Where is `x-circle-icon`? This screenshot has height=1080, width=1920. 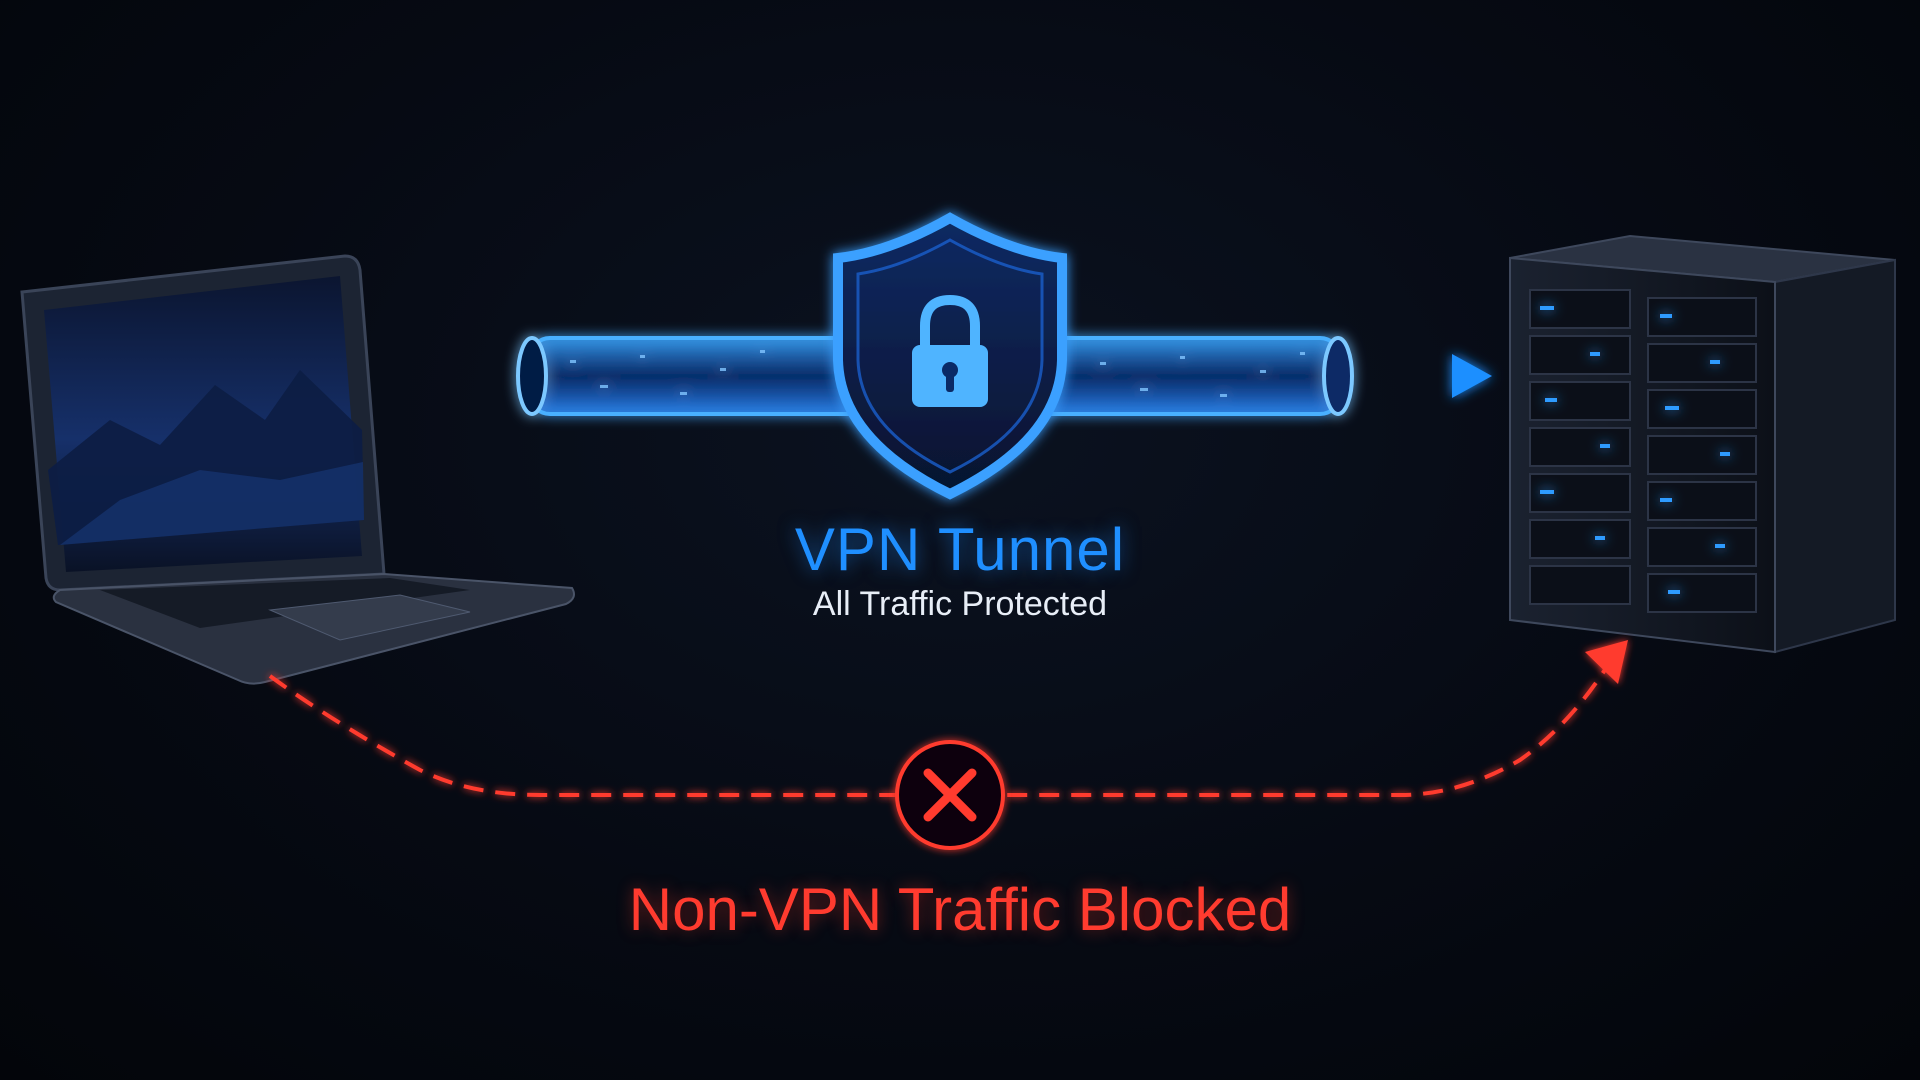 x-circle-icon is located at coordinates (950, 795).